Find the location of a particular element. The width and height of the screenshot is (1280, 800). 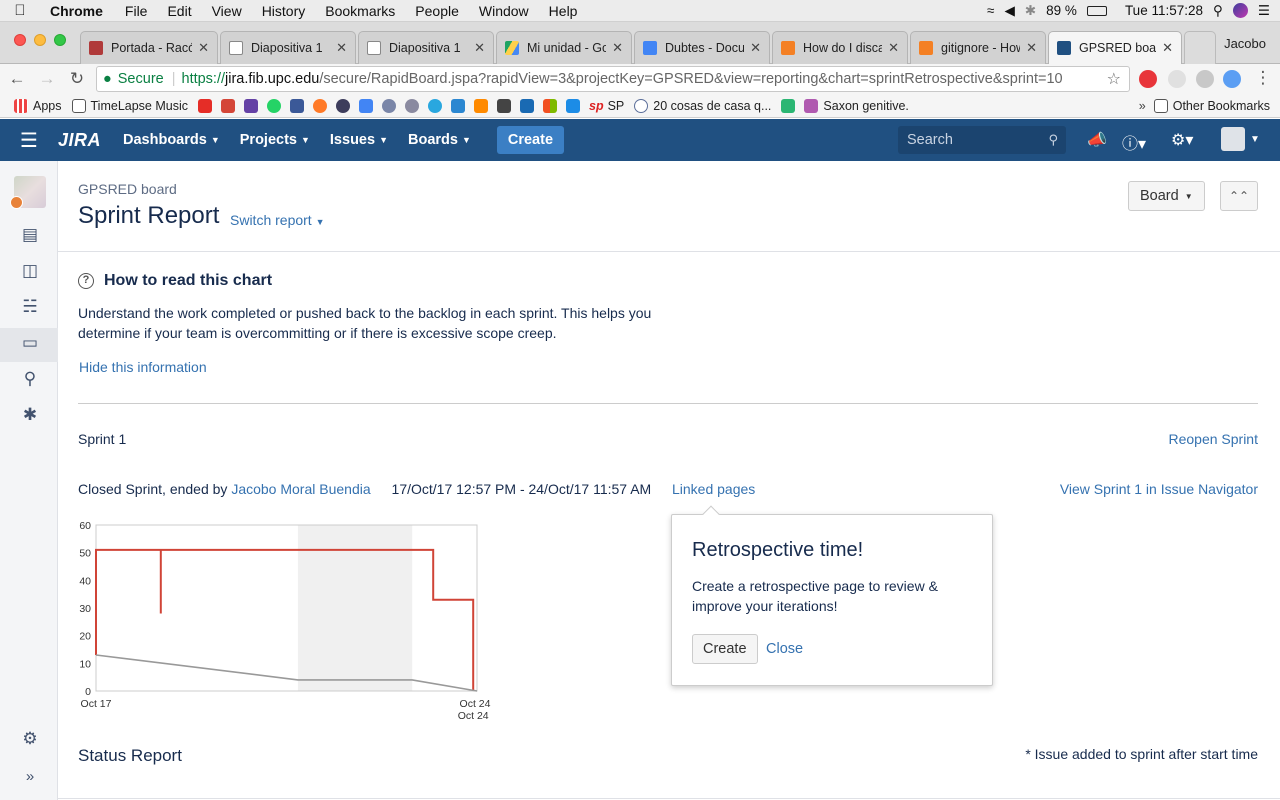

yt-mp3-icon is located at coordinates (527, 105).